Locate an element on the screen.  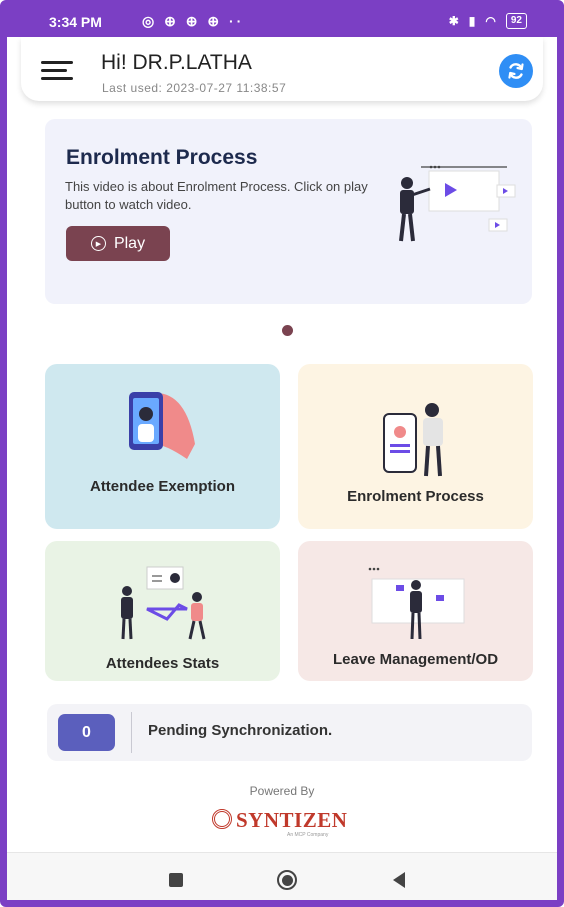
system-nav-bar is located at coordinates (282, 876).